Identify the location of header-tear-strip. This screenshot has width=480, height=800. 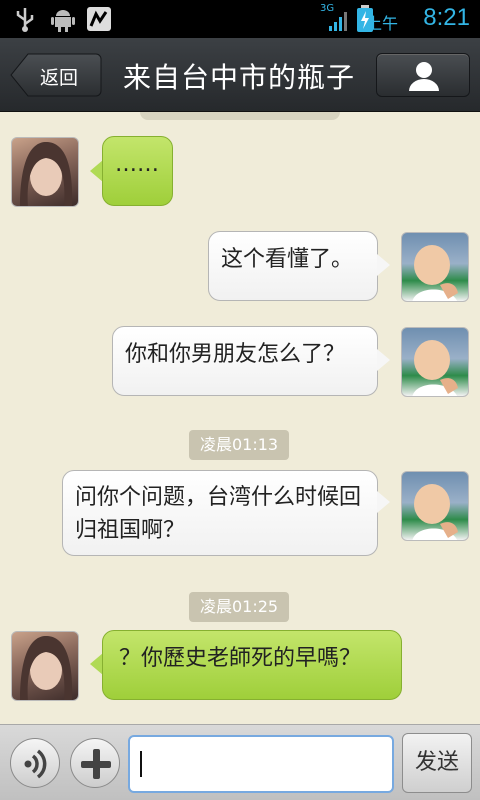
(240, 116).